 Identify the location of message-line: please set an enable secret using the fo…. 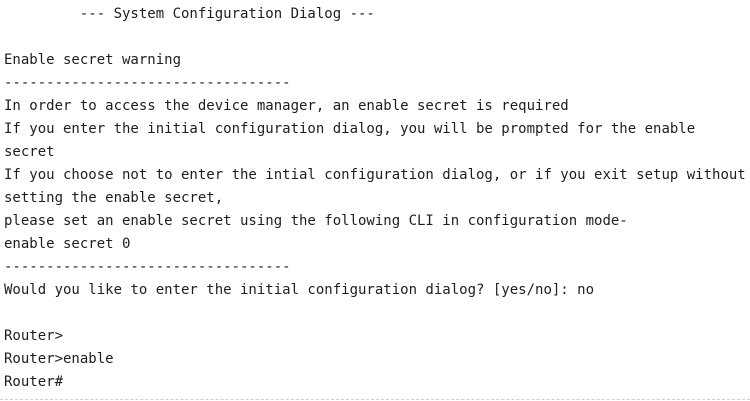
(316, 221).